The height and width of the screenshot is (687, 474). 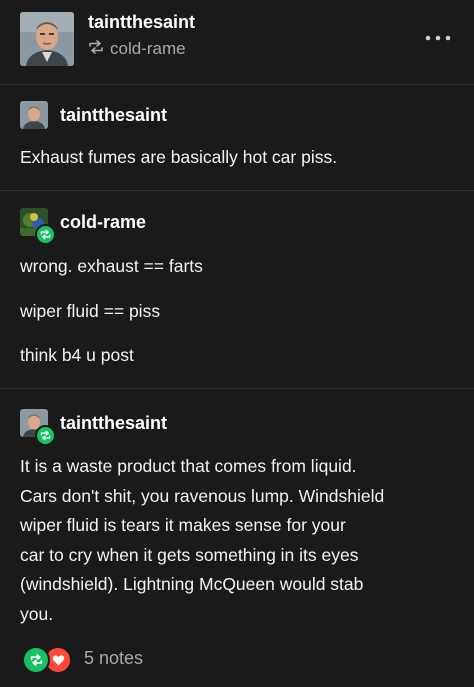 I want to click on post-header: taintthesaint cold-rame, so click(x=237, y=42).